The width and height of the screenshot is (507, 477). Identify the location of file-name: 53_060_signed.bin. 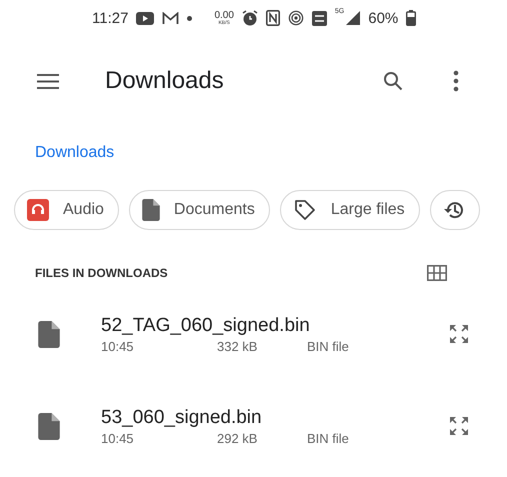
(182, 417).